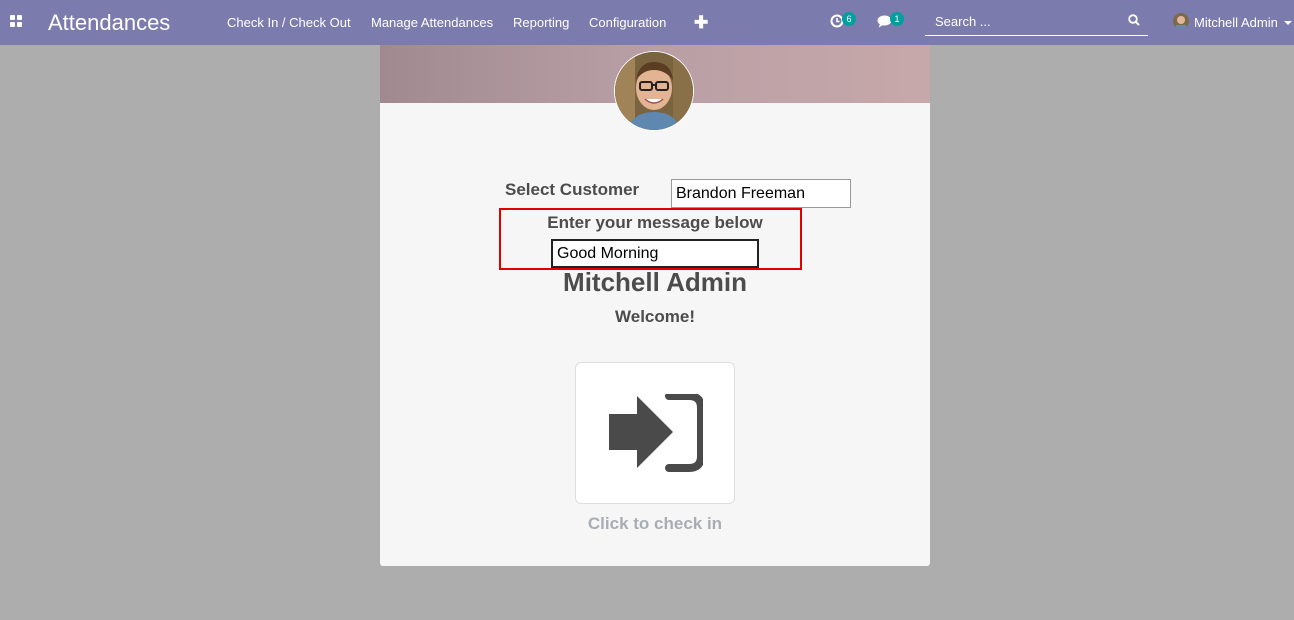  Describe the element at coordinates (289, 22) in the screenshot. I see `menu-check-in-out: Check In / Check Out` at that location.